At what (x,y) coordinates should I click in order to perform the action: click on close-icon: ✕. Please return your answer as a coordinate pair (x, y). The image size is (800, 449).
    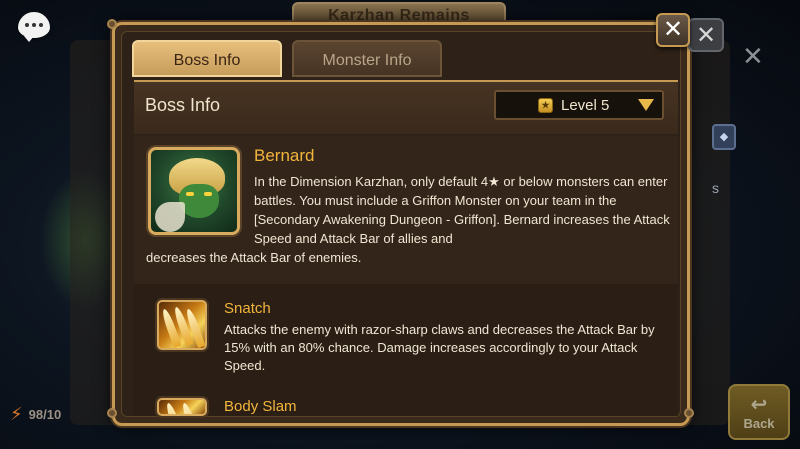
    Looking at the image, I should click on (673, 29).